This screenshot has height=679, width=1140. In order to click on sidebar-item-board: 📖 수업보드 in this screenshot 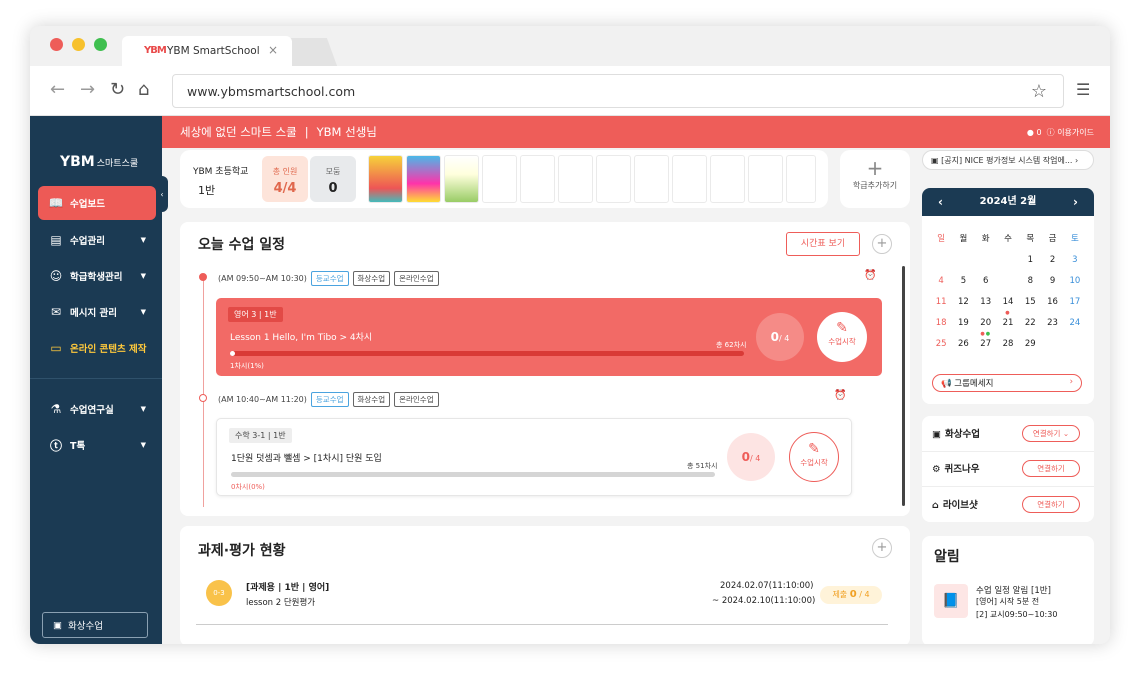, I will do `click(97, 203)`.